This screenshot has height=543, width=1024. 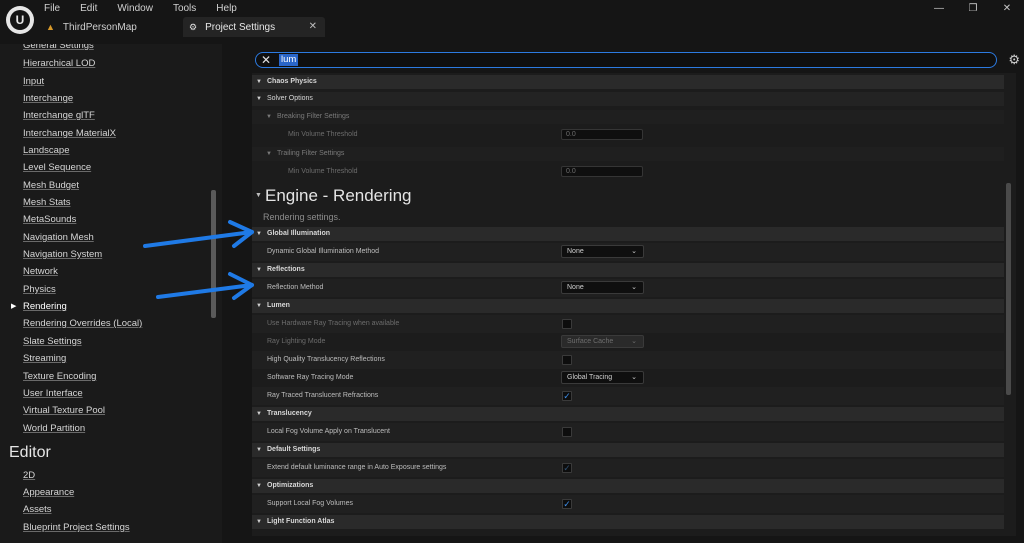 I want to click on sidebar-item-user-interface: User Interface, so click(x=53, y=394).